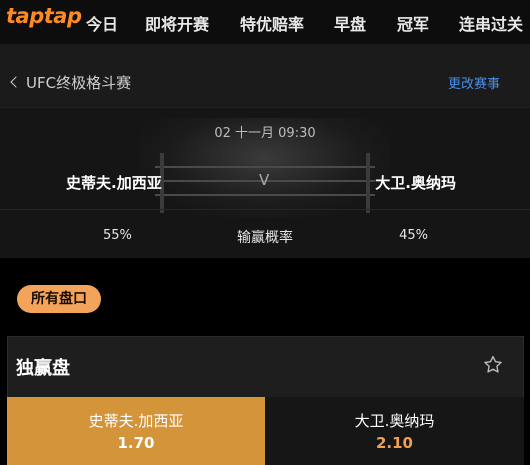 This screenshot has height=465, width=530. I want to click on bet-option-team-b: 大卫.奥纳玛 2.10, so click(394, 431).